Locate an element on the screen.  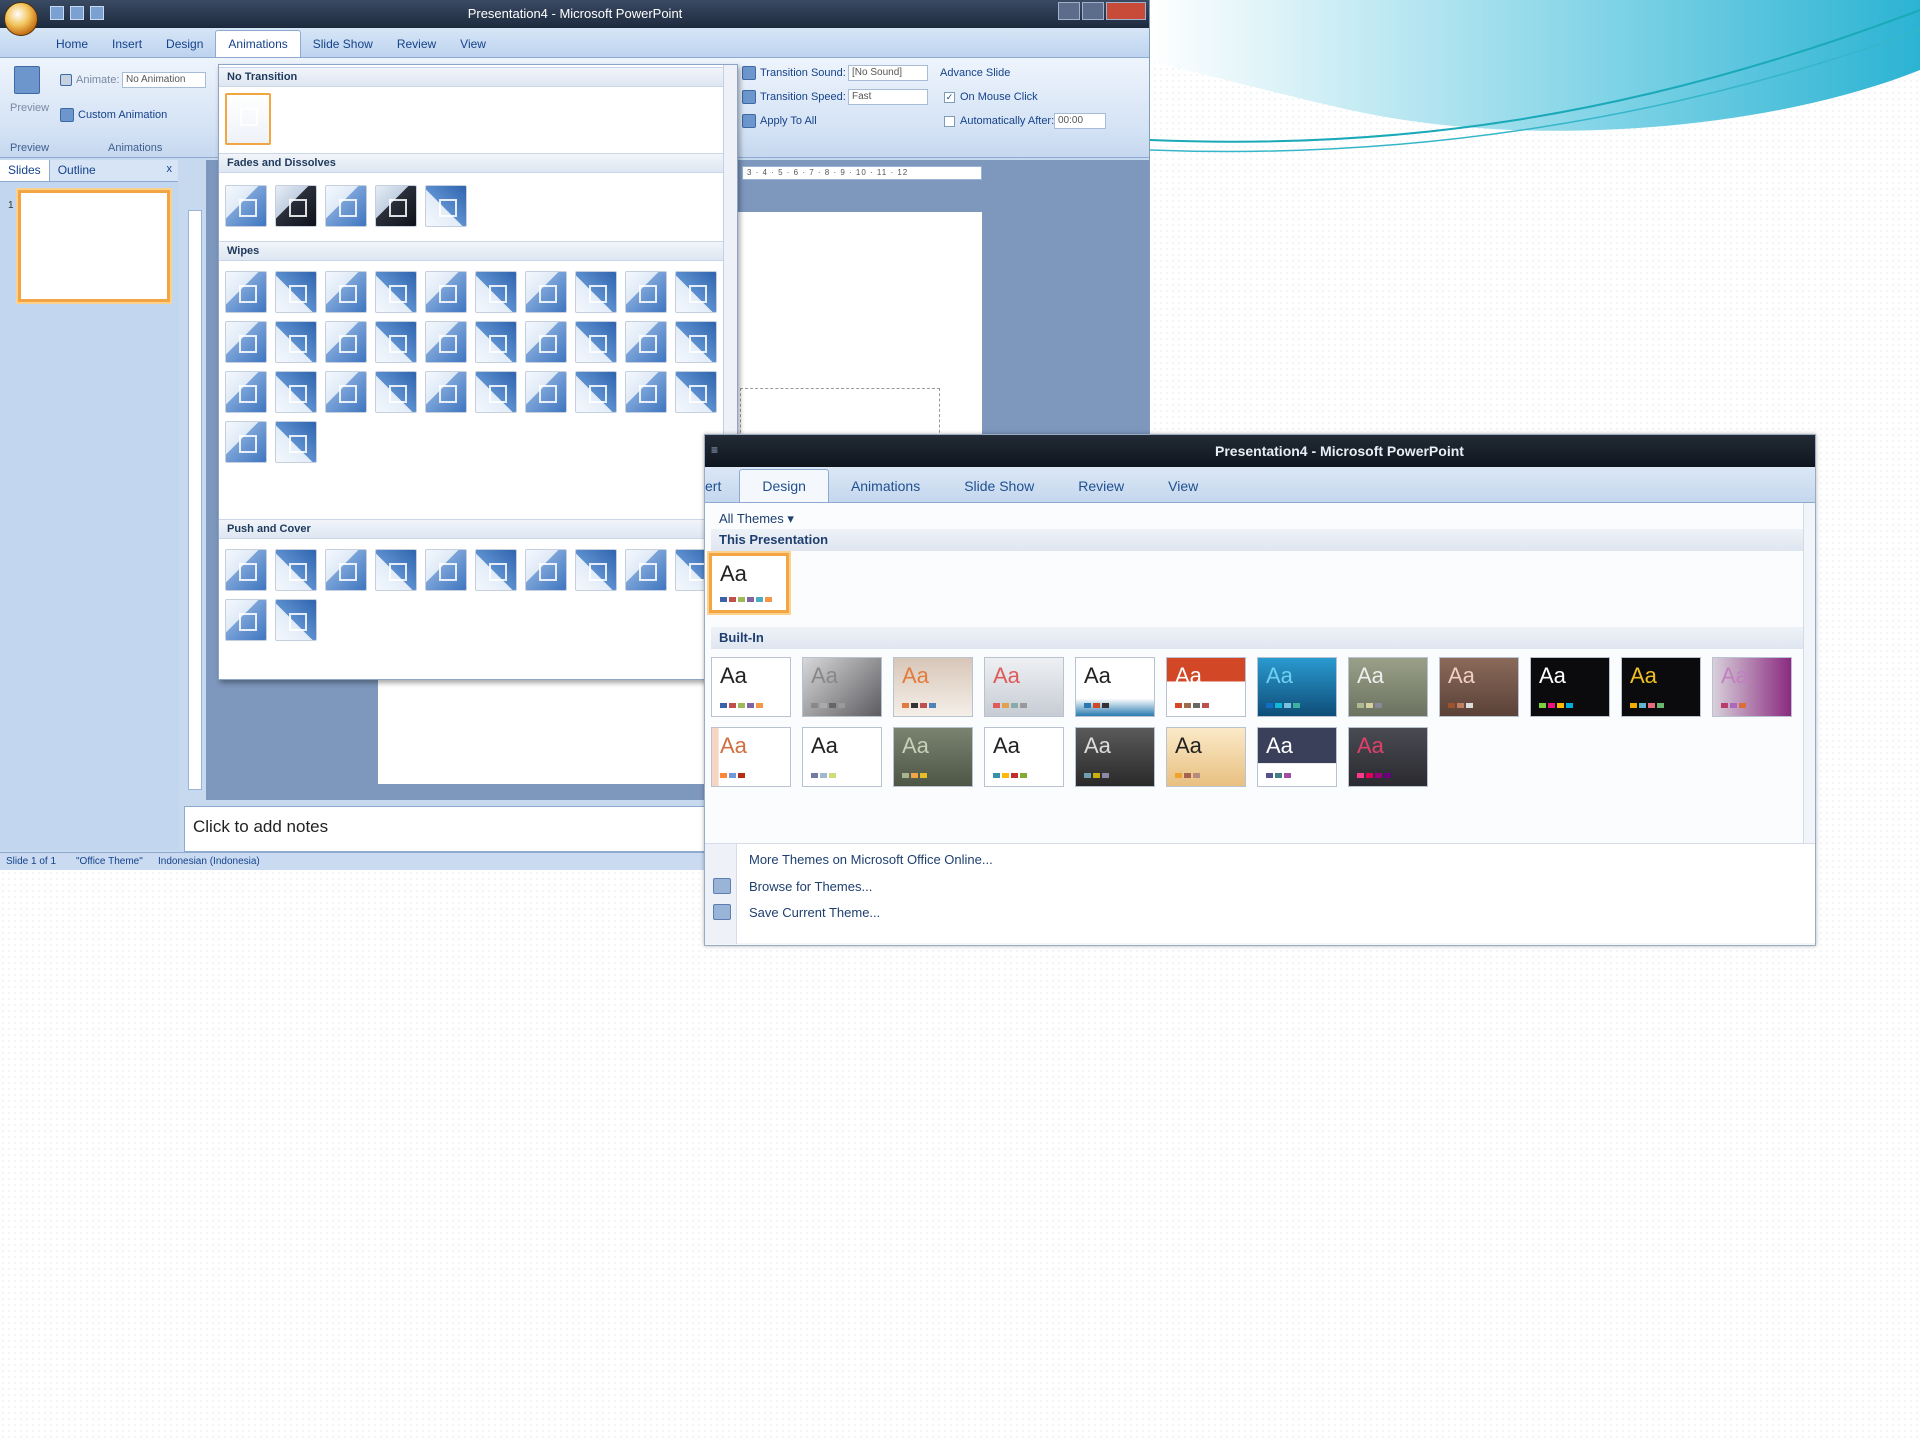
zoom-out-icon is located at coordinates (696, 392).